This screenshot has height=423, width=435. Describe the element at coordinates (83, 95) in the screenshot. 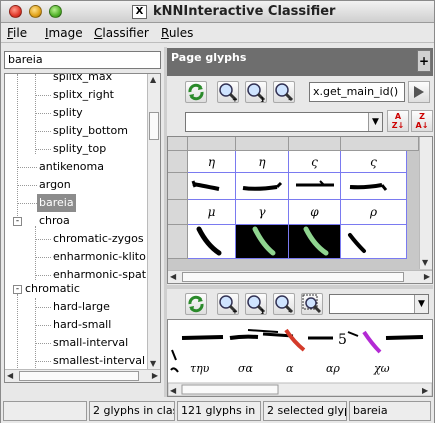

I see `tree-item: splitx_right` at that location.